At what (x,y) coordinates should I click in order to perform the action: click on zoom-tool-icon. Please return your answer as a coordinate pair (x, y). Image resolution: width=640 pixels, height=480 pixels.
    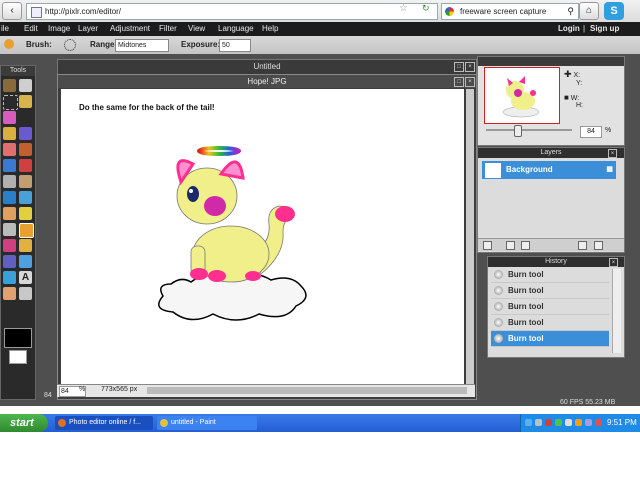
    Looking at the image, I should click on (25, 293).